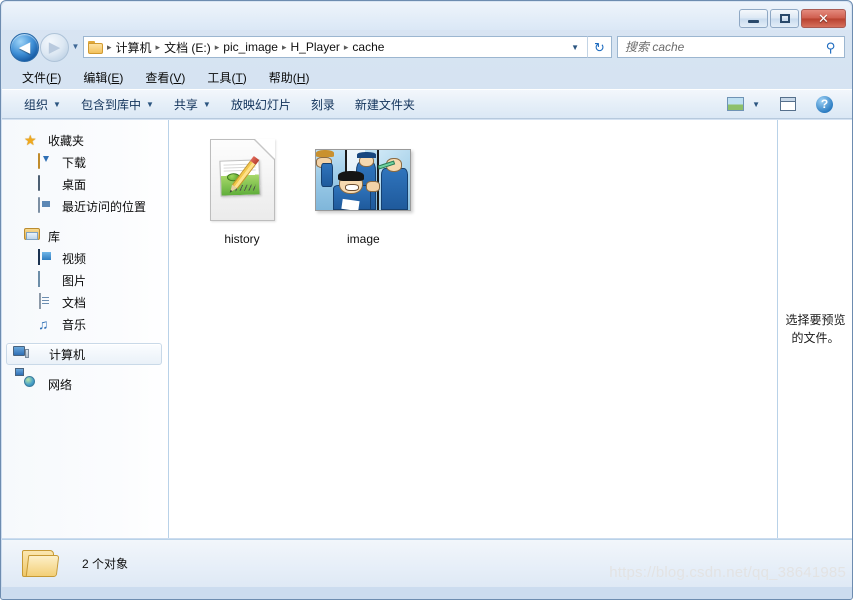  I want to click on toolbar-organize-button: 组织 ▼, so click(42, 104).